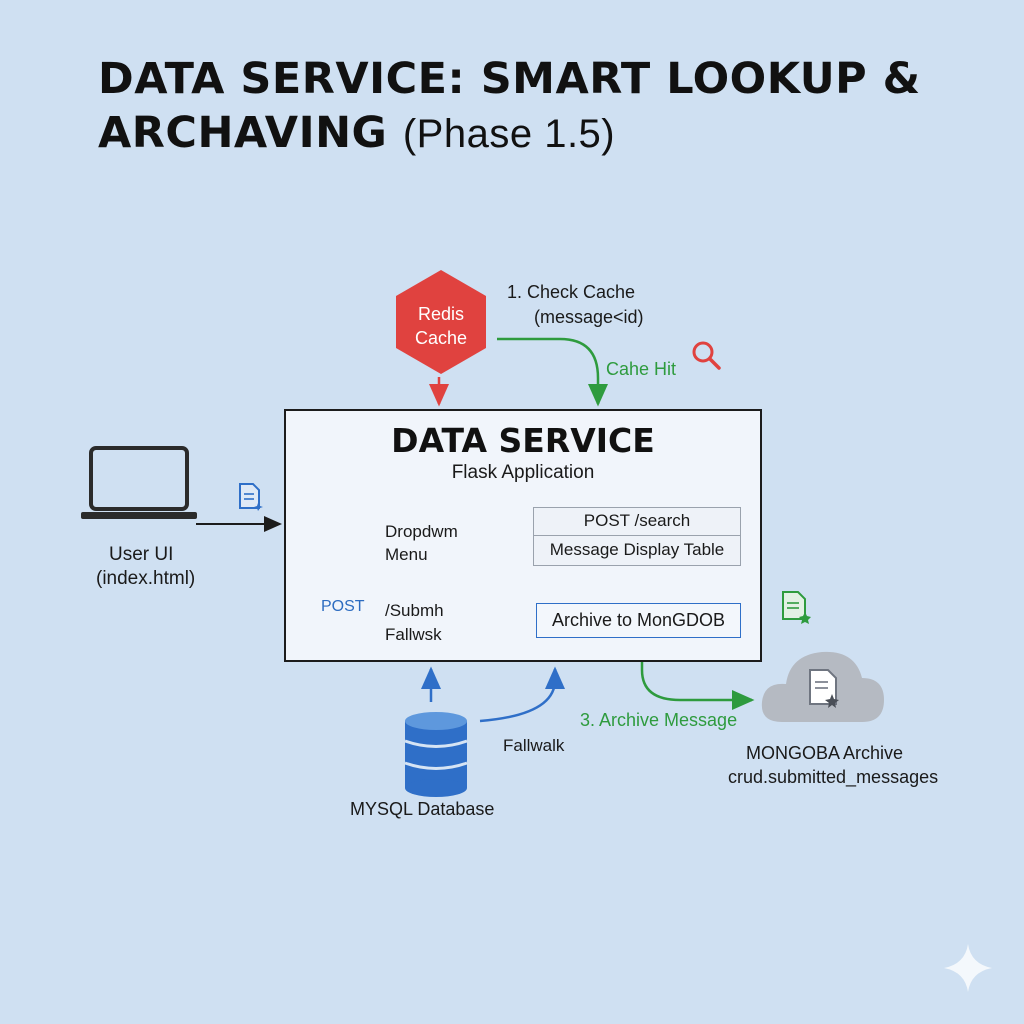 This screenshot has height=1024, width=1024. I want to click on archive-message-label: 3. Archive Message, so click(659, 720).